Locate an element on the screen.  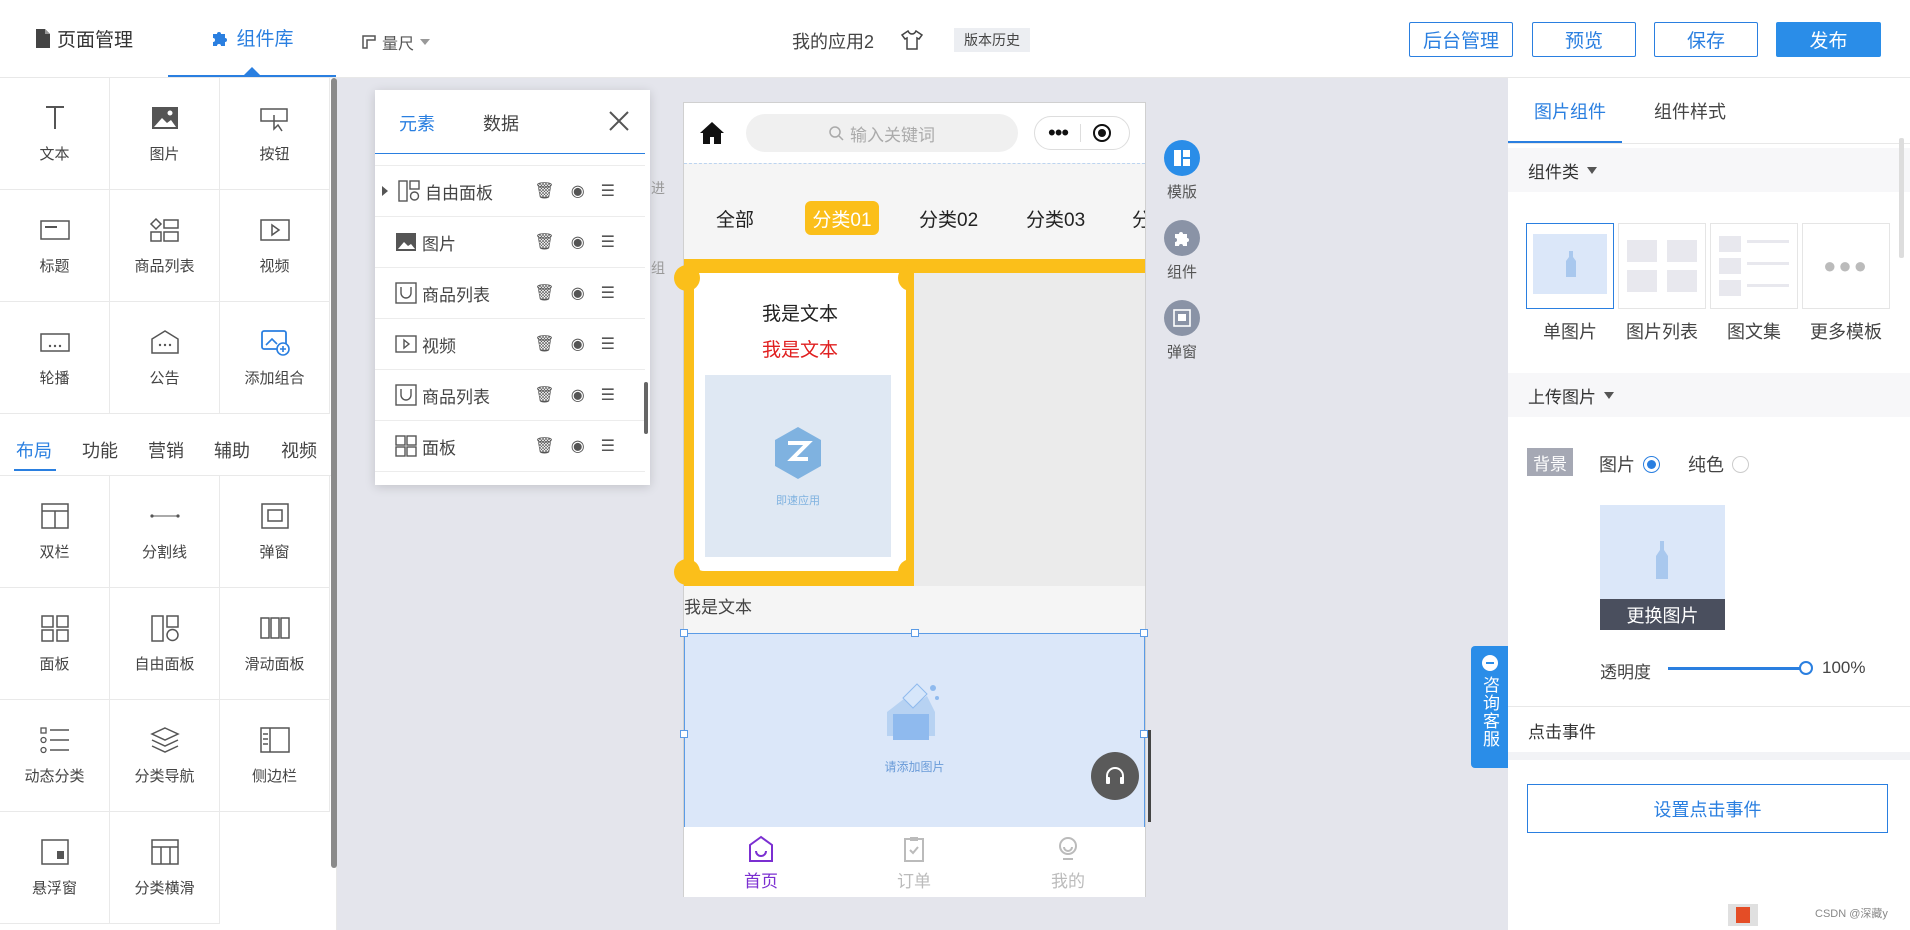
card-image: 即速应用 is located at coordinates (798, 466).